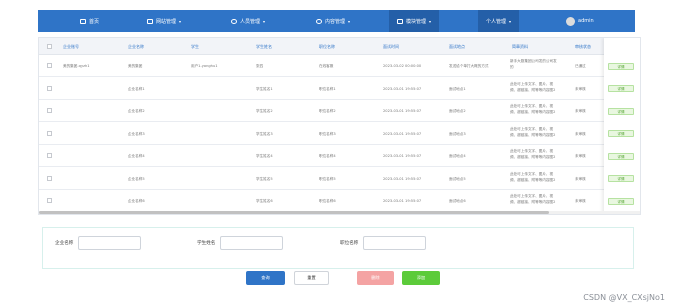 The height and width of the screenshot is (308, 673). I want to click on cell-company: 企业名称2, so click(136, 111).